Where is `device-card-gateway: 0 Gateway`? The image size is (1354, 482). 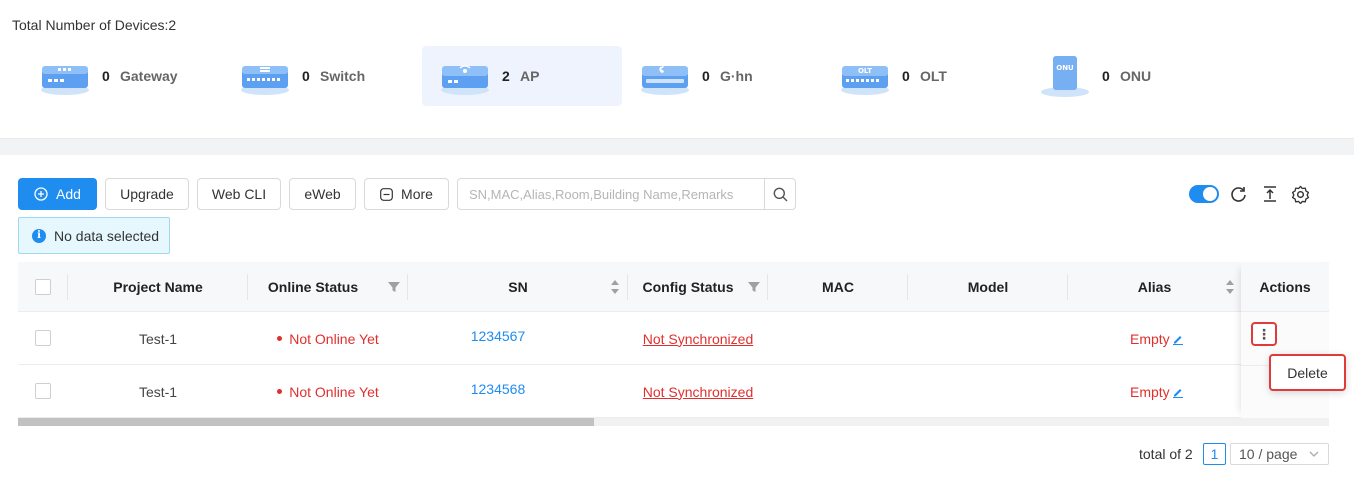
device-card-gateway: 0 Gateway is located at coordinates (122, 76).